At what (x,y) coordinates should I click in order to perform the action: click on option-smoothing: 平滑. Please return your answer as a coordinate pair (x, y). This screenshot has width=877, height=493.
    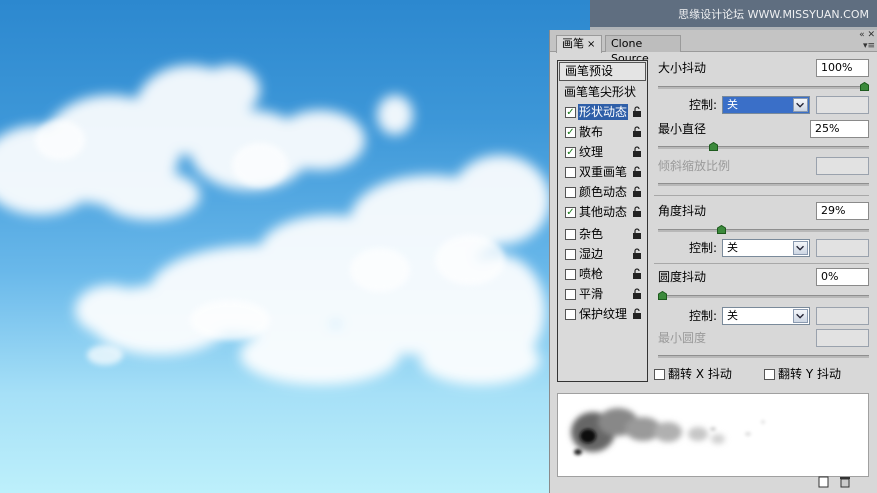
    Looking at the image, I should click on (602, 294).